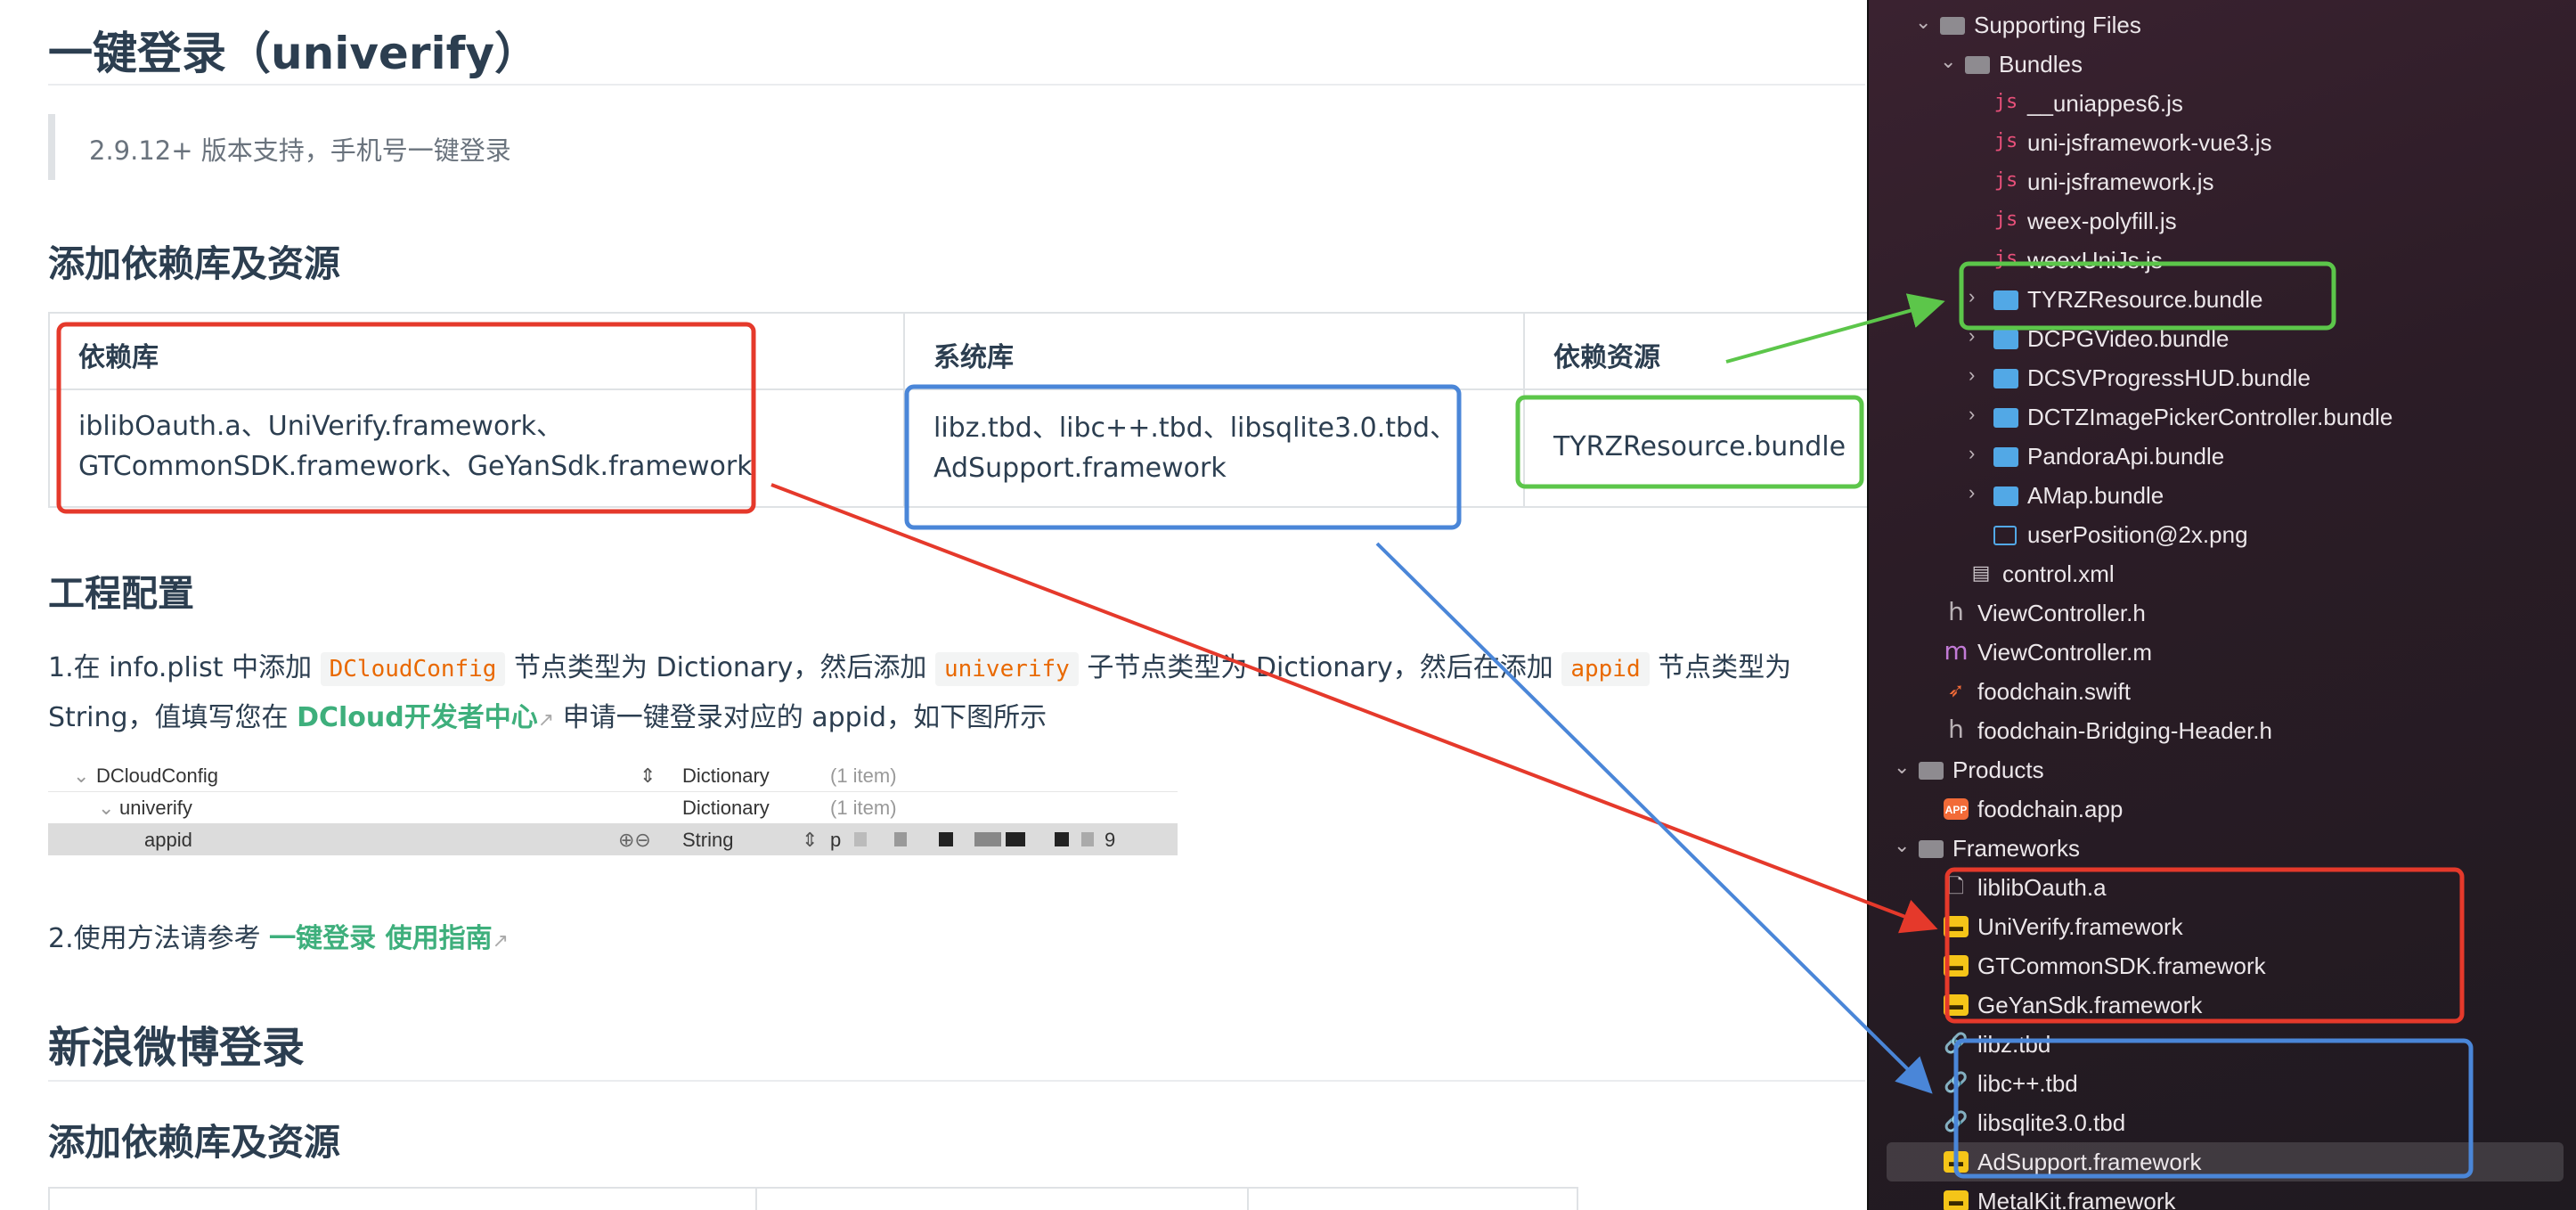 Image resolution: width=2576 pixels, height=1210 pixels. Describe the element at coordinates (2222, 65) in the screenshot. I see `navigator-item: ⌄ Bundles` at that location.